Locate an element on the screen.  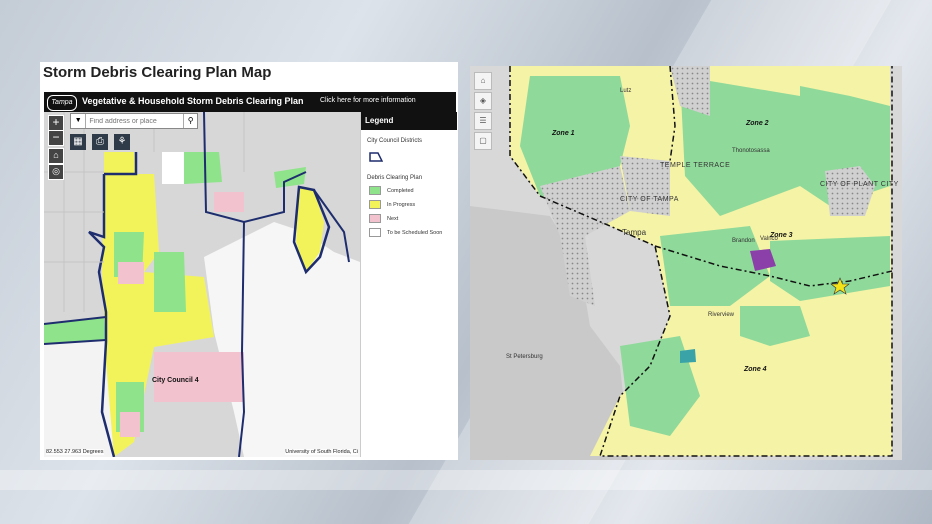
scheduled-swatch is located at coordinates (375, 232).